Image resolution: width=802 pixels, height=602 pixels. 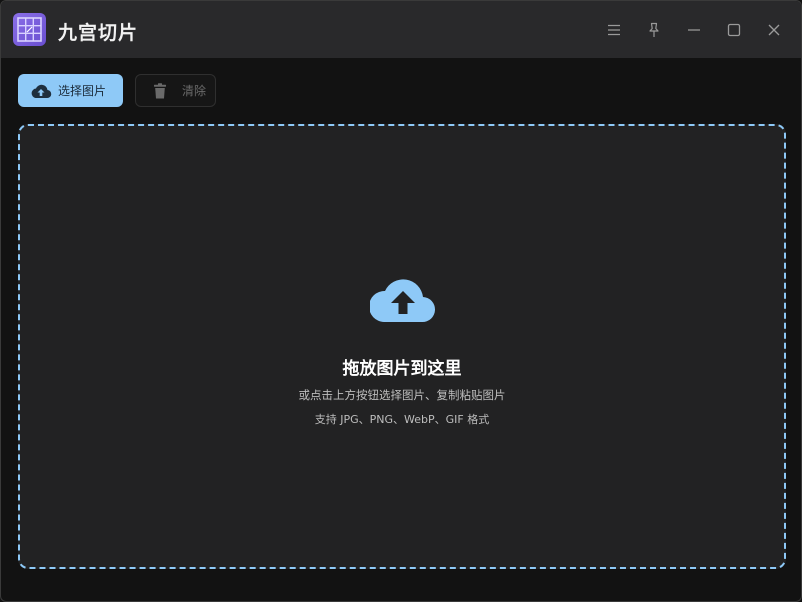 What do you see at coordinates (194, 91) in the screenshot?
I see `clear-label: 清除` at bounding box center [194, 91].